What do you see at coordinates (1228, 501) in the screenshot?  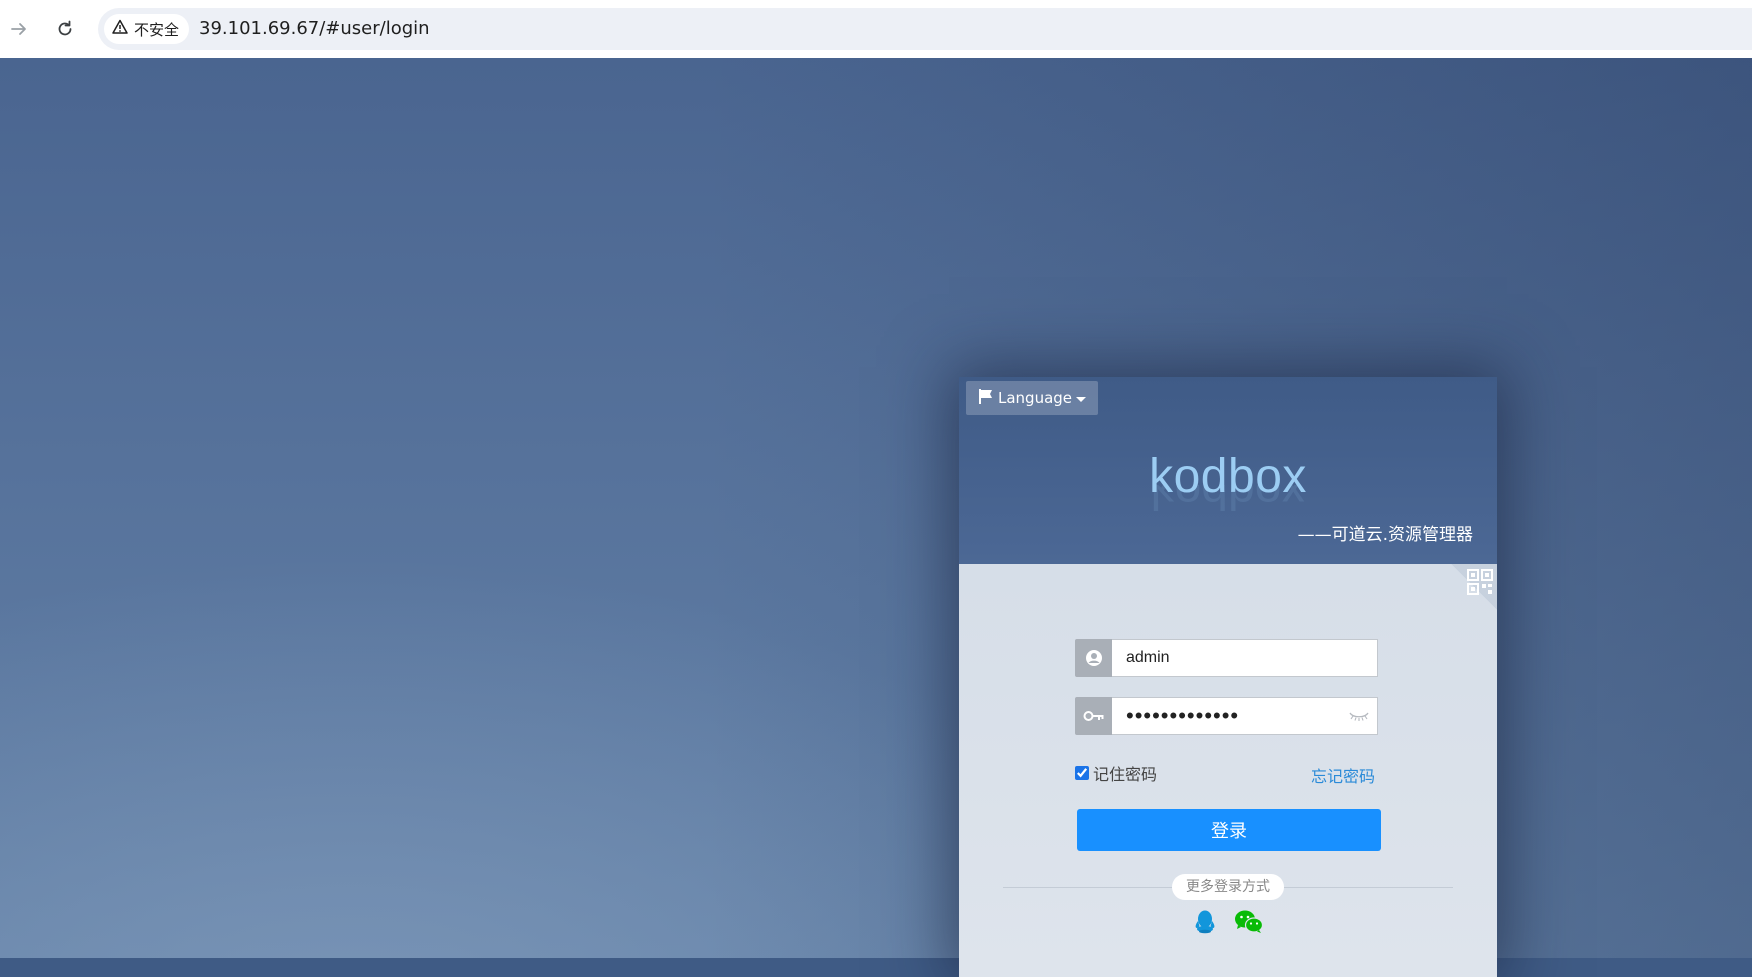 I see `brand-reflection: kodbox` at bounding box center [1228, 501].